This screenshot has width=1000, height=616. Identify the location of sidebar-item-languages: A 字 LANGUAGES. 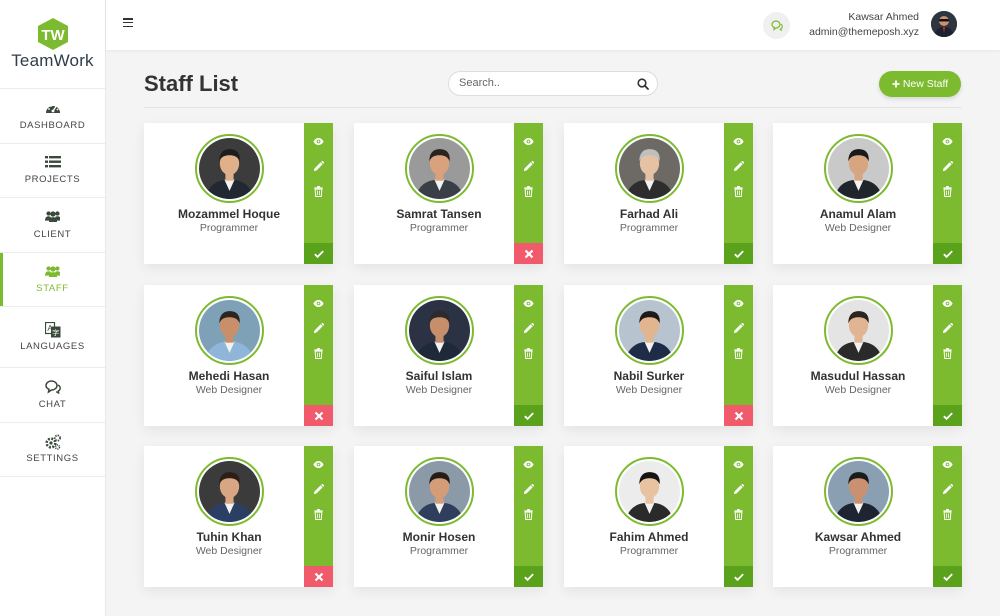
(52, 336).